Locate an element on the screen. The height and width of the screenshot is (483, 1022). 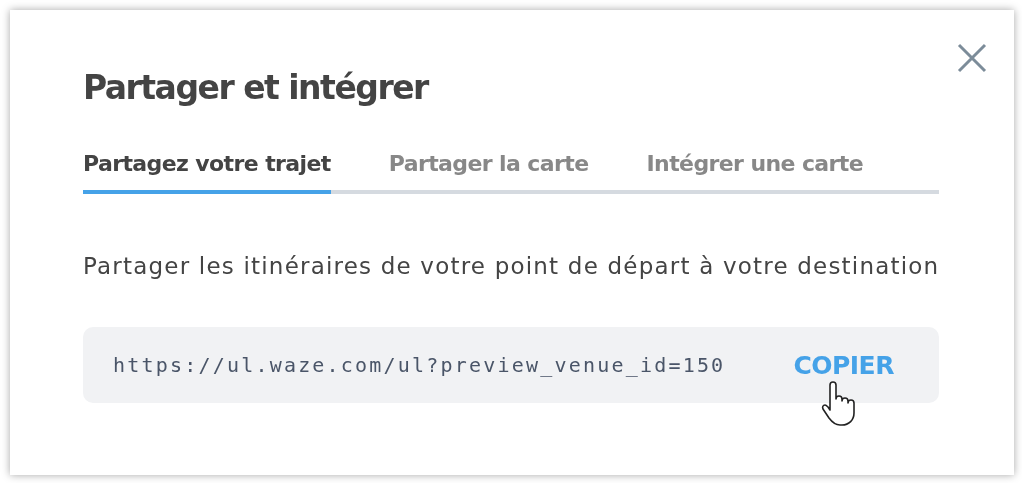
tab: Partagez votre trajet is located at coordinates (207, 172).